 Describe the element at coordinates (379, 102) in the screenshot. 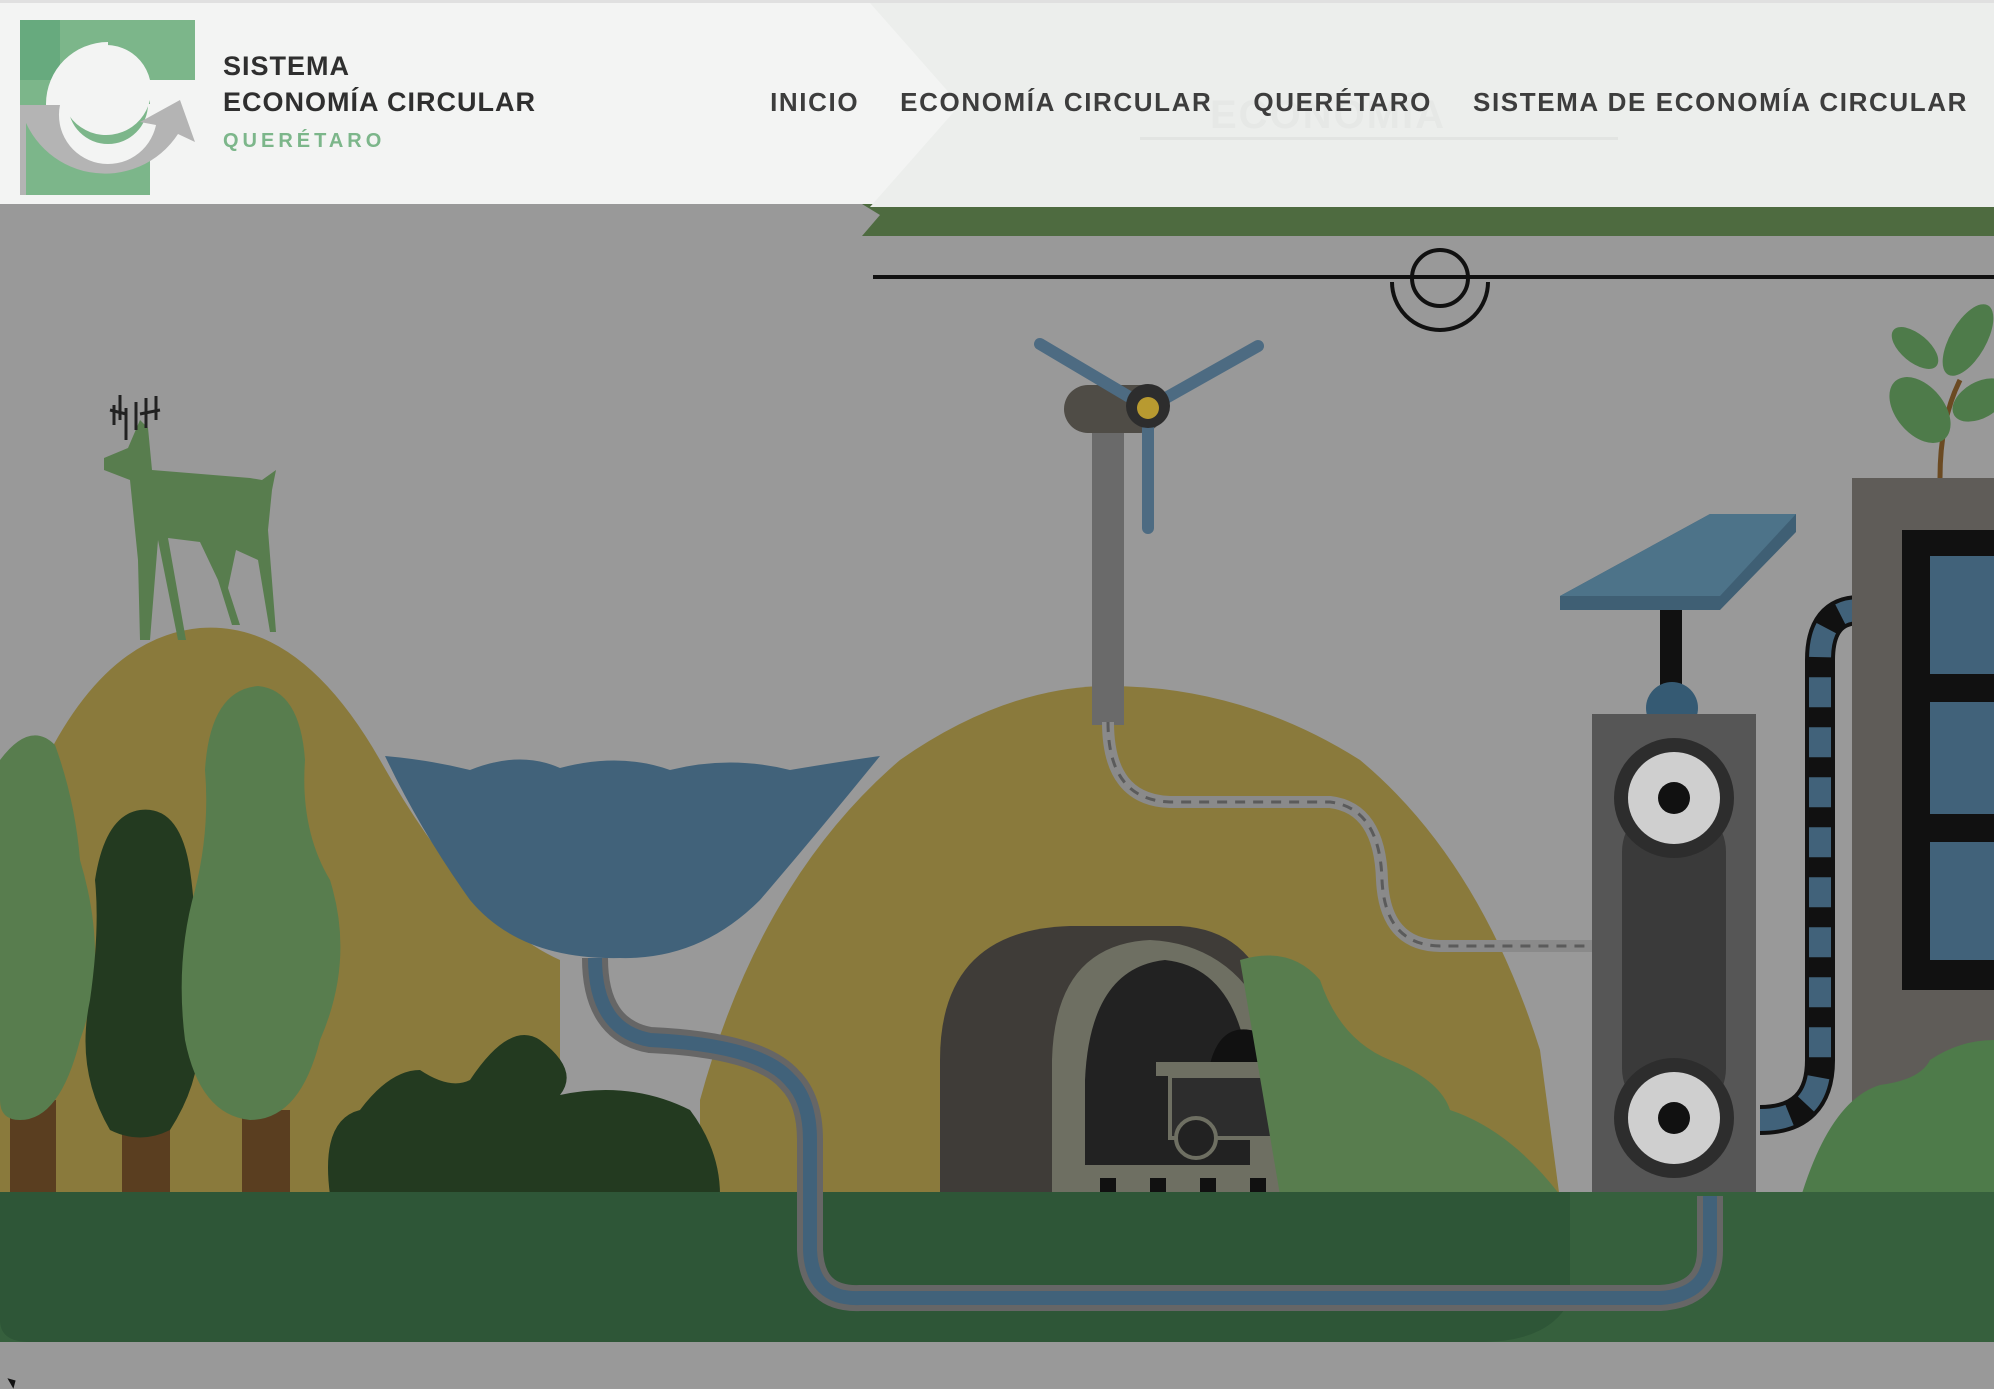

I see `brand-line-economia: ECONOMÍA CIRCULAR` at that location.